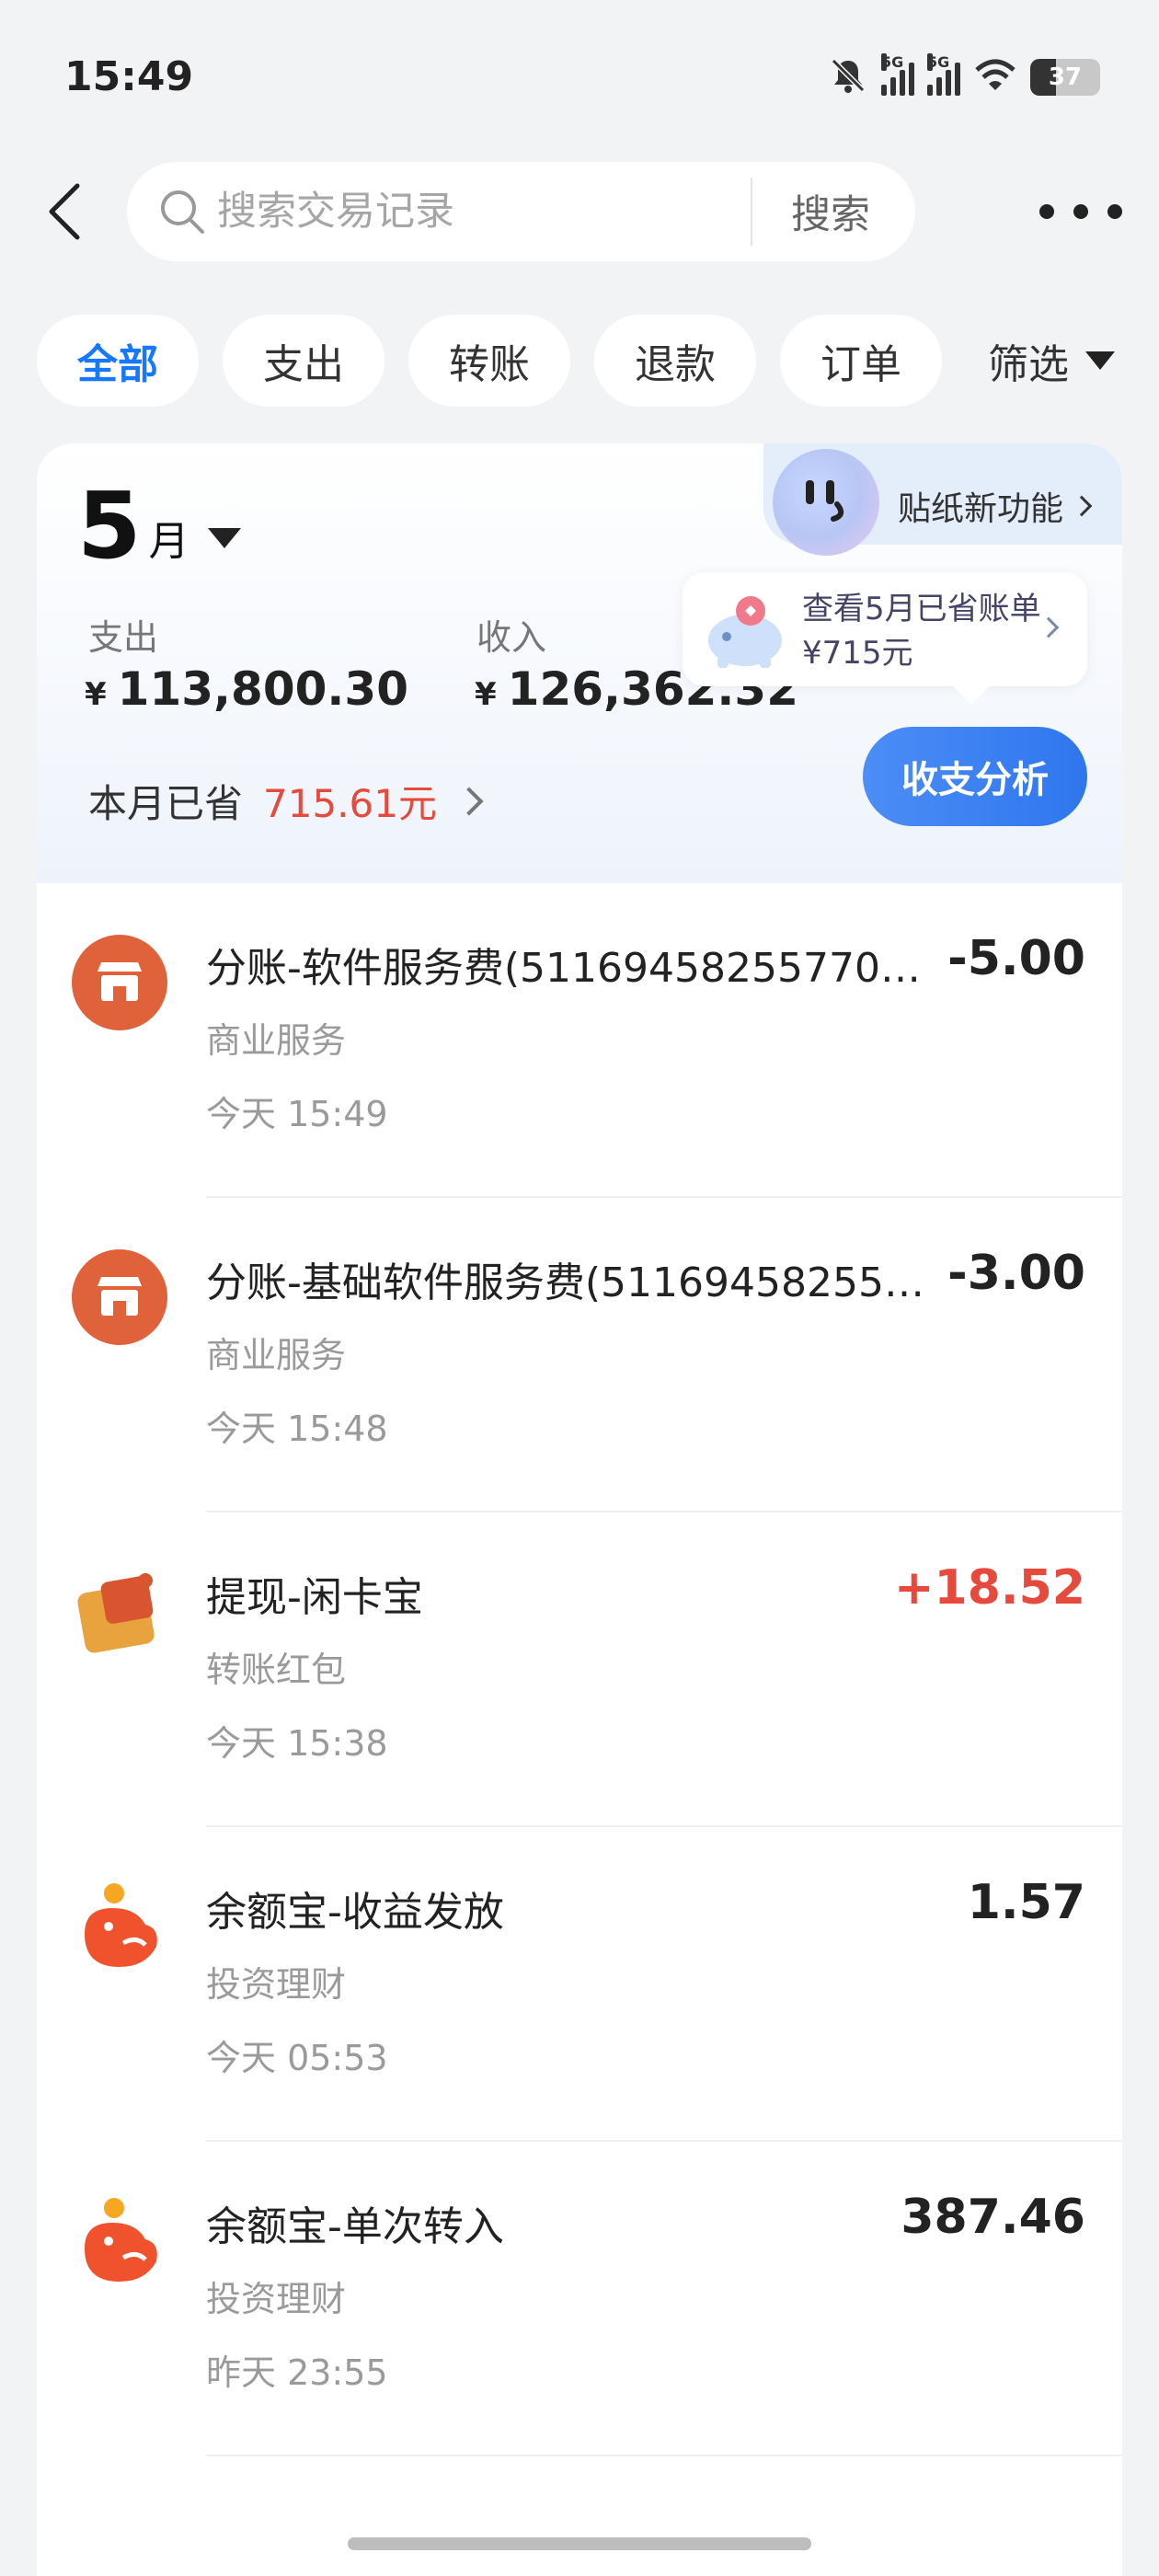 This screenshot has width=1159, height=2576. I want to click on transaction-category: 转账红包, so click(276, 1670).